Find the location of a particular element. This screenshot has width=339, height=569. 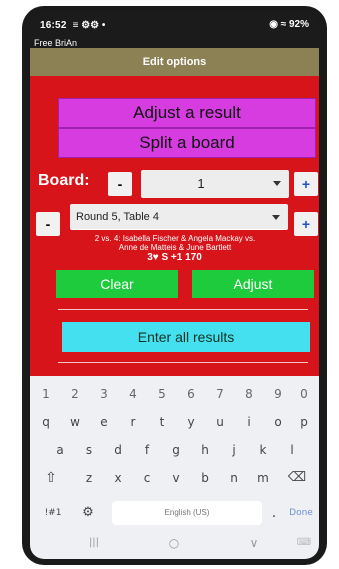

board-label: Board: is located at coordinates (64, 180).